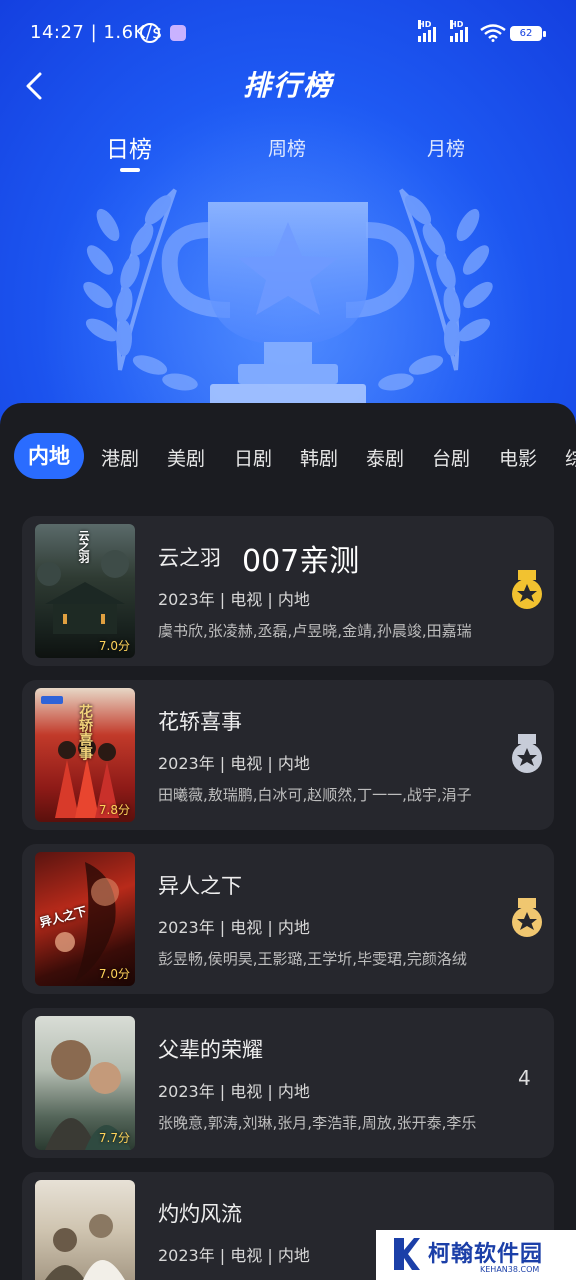 This screenshot has width=576, height=1280. I want to click on poster-title-text: 云之羽, so click(83, 546).